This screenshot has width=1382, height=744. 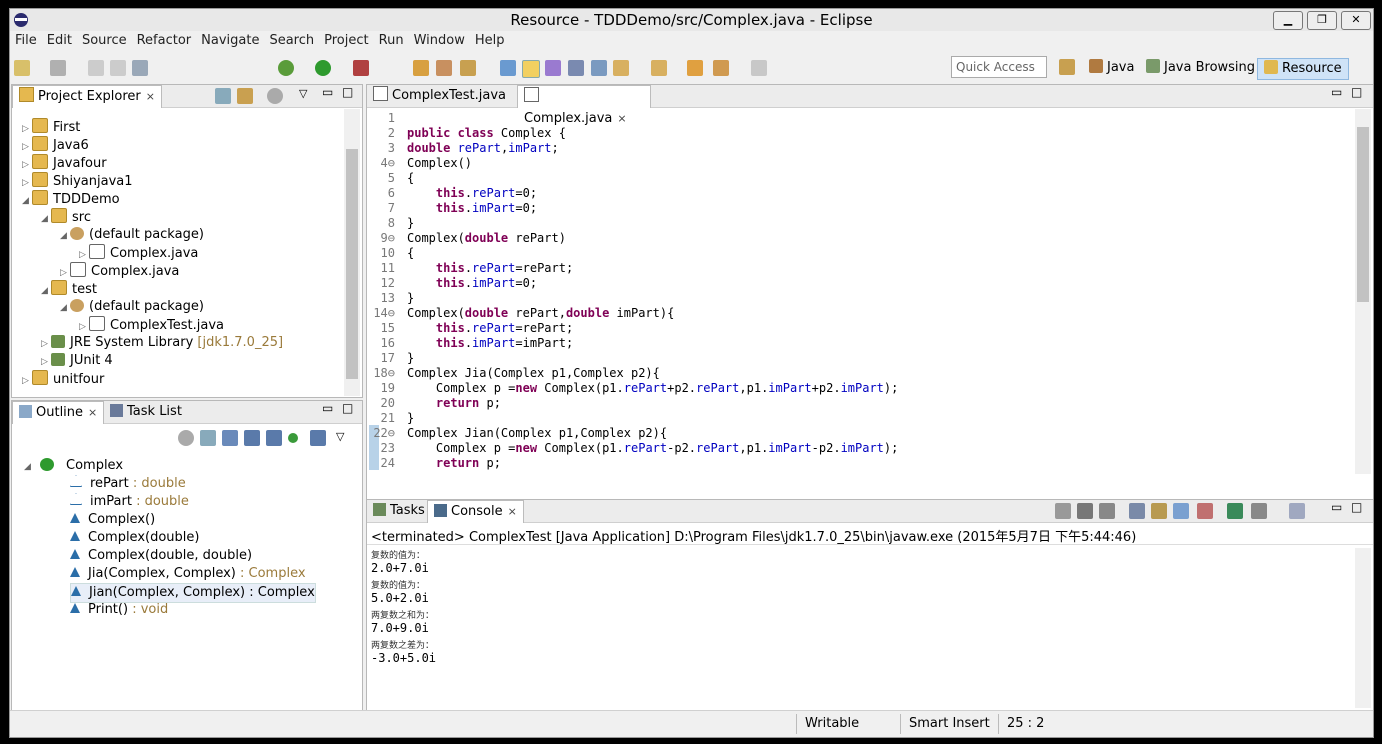 I want to click on tab-outline: Outline ⨯, so click(x=58, y=412).